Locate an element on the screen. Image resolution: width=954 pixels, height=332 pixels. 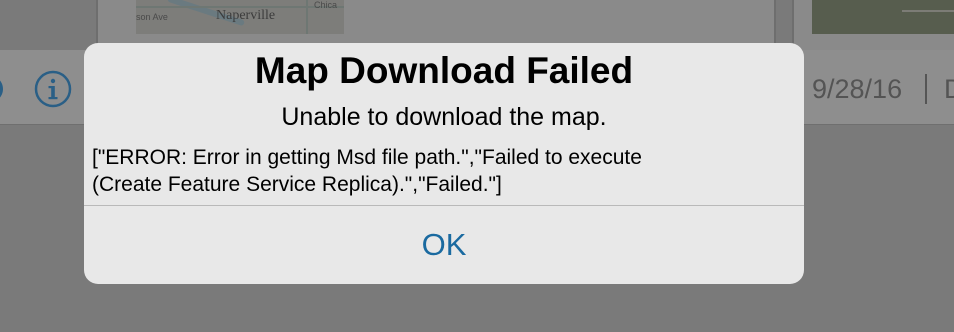
divider is located at coordinates (926, 89).